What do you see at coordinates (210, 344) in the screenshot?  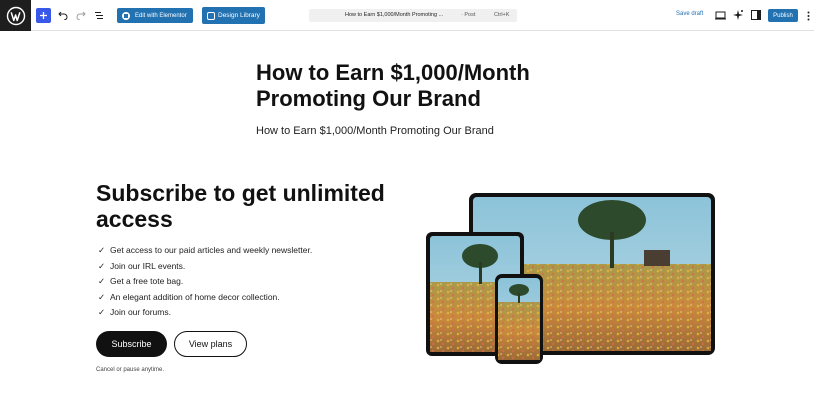 I see `view-plans-button: View plans` at bounding box center [210, 344].